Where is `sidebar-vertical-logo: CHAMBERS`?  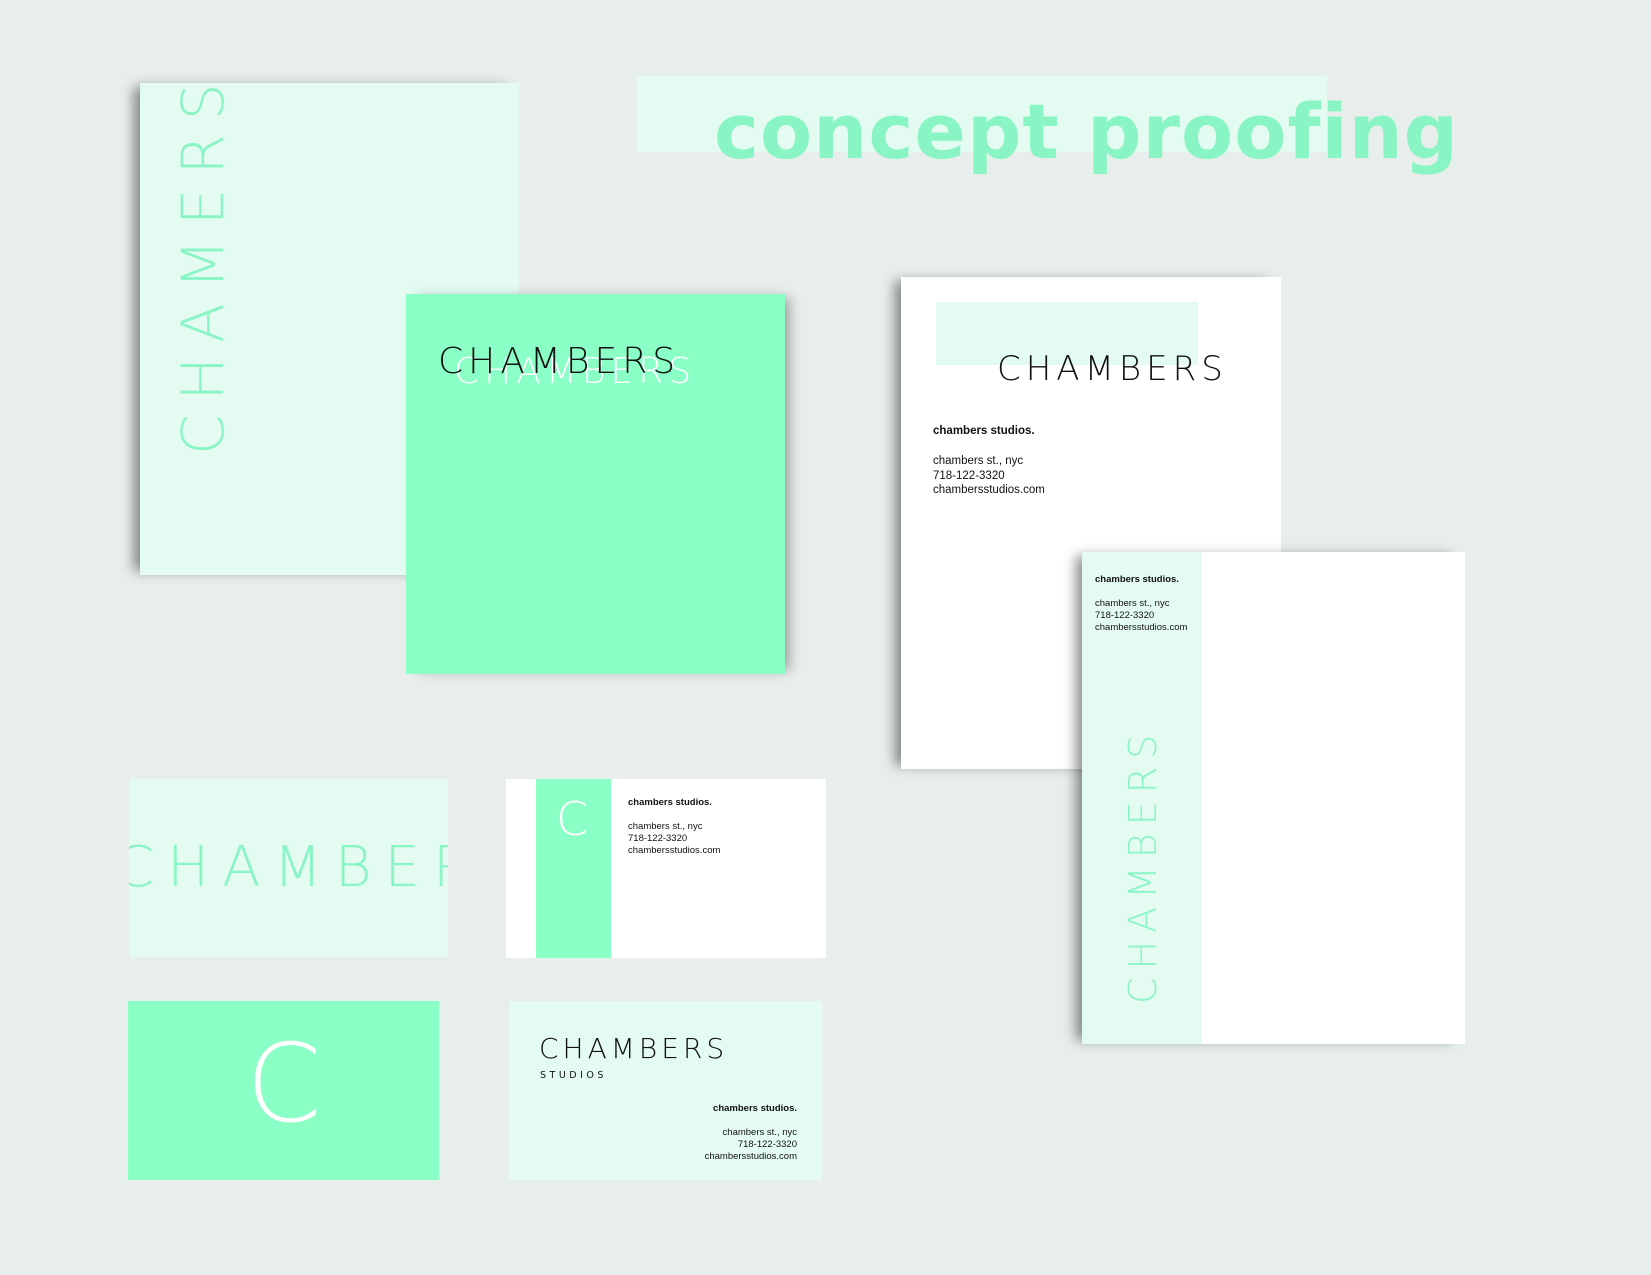 sidebar-vertical-logo: CHAMBERS is located at coordinates (1143, 865).